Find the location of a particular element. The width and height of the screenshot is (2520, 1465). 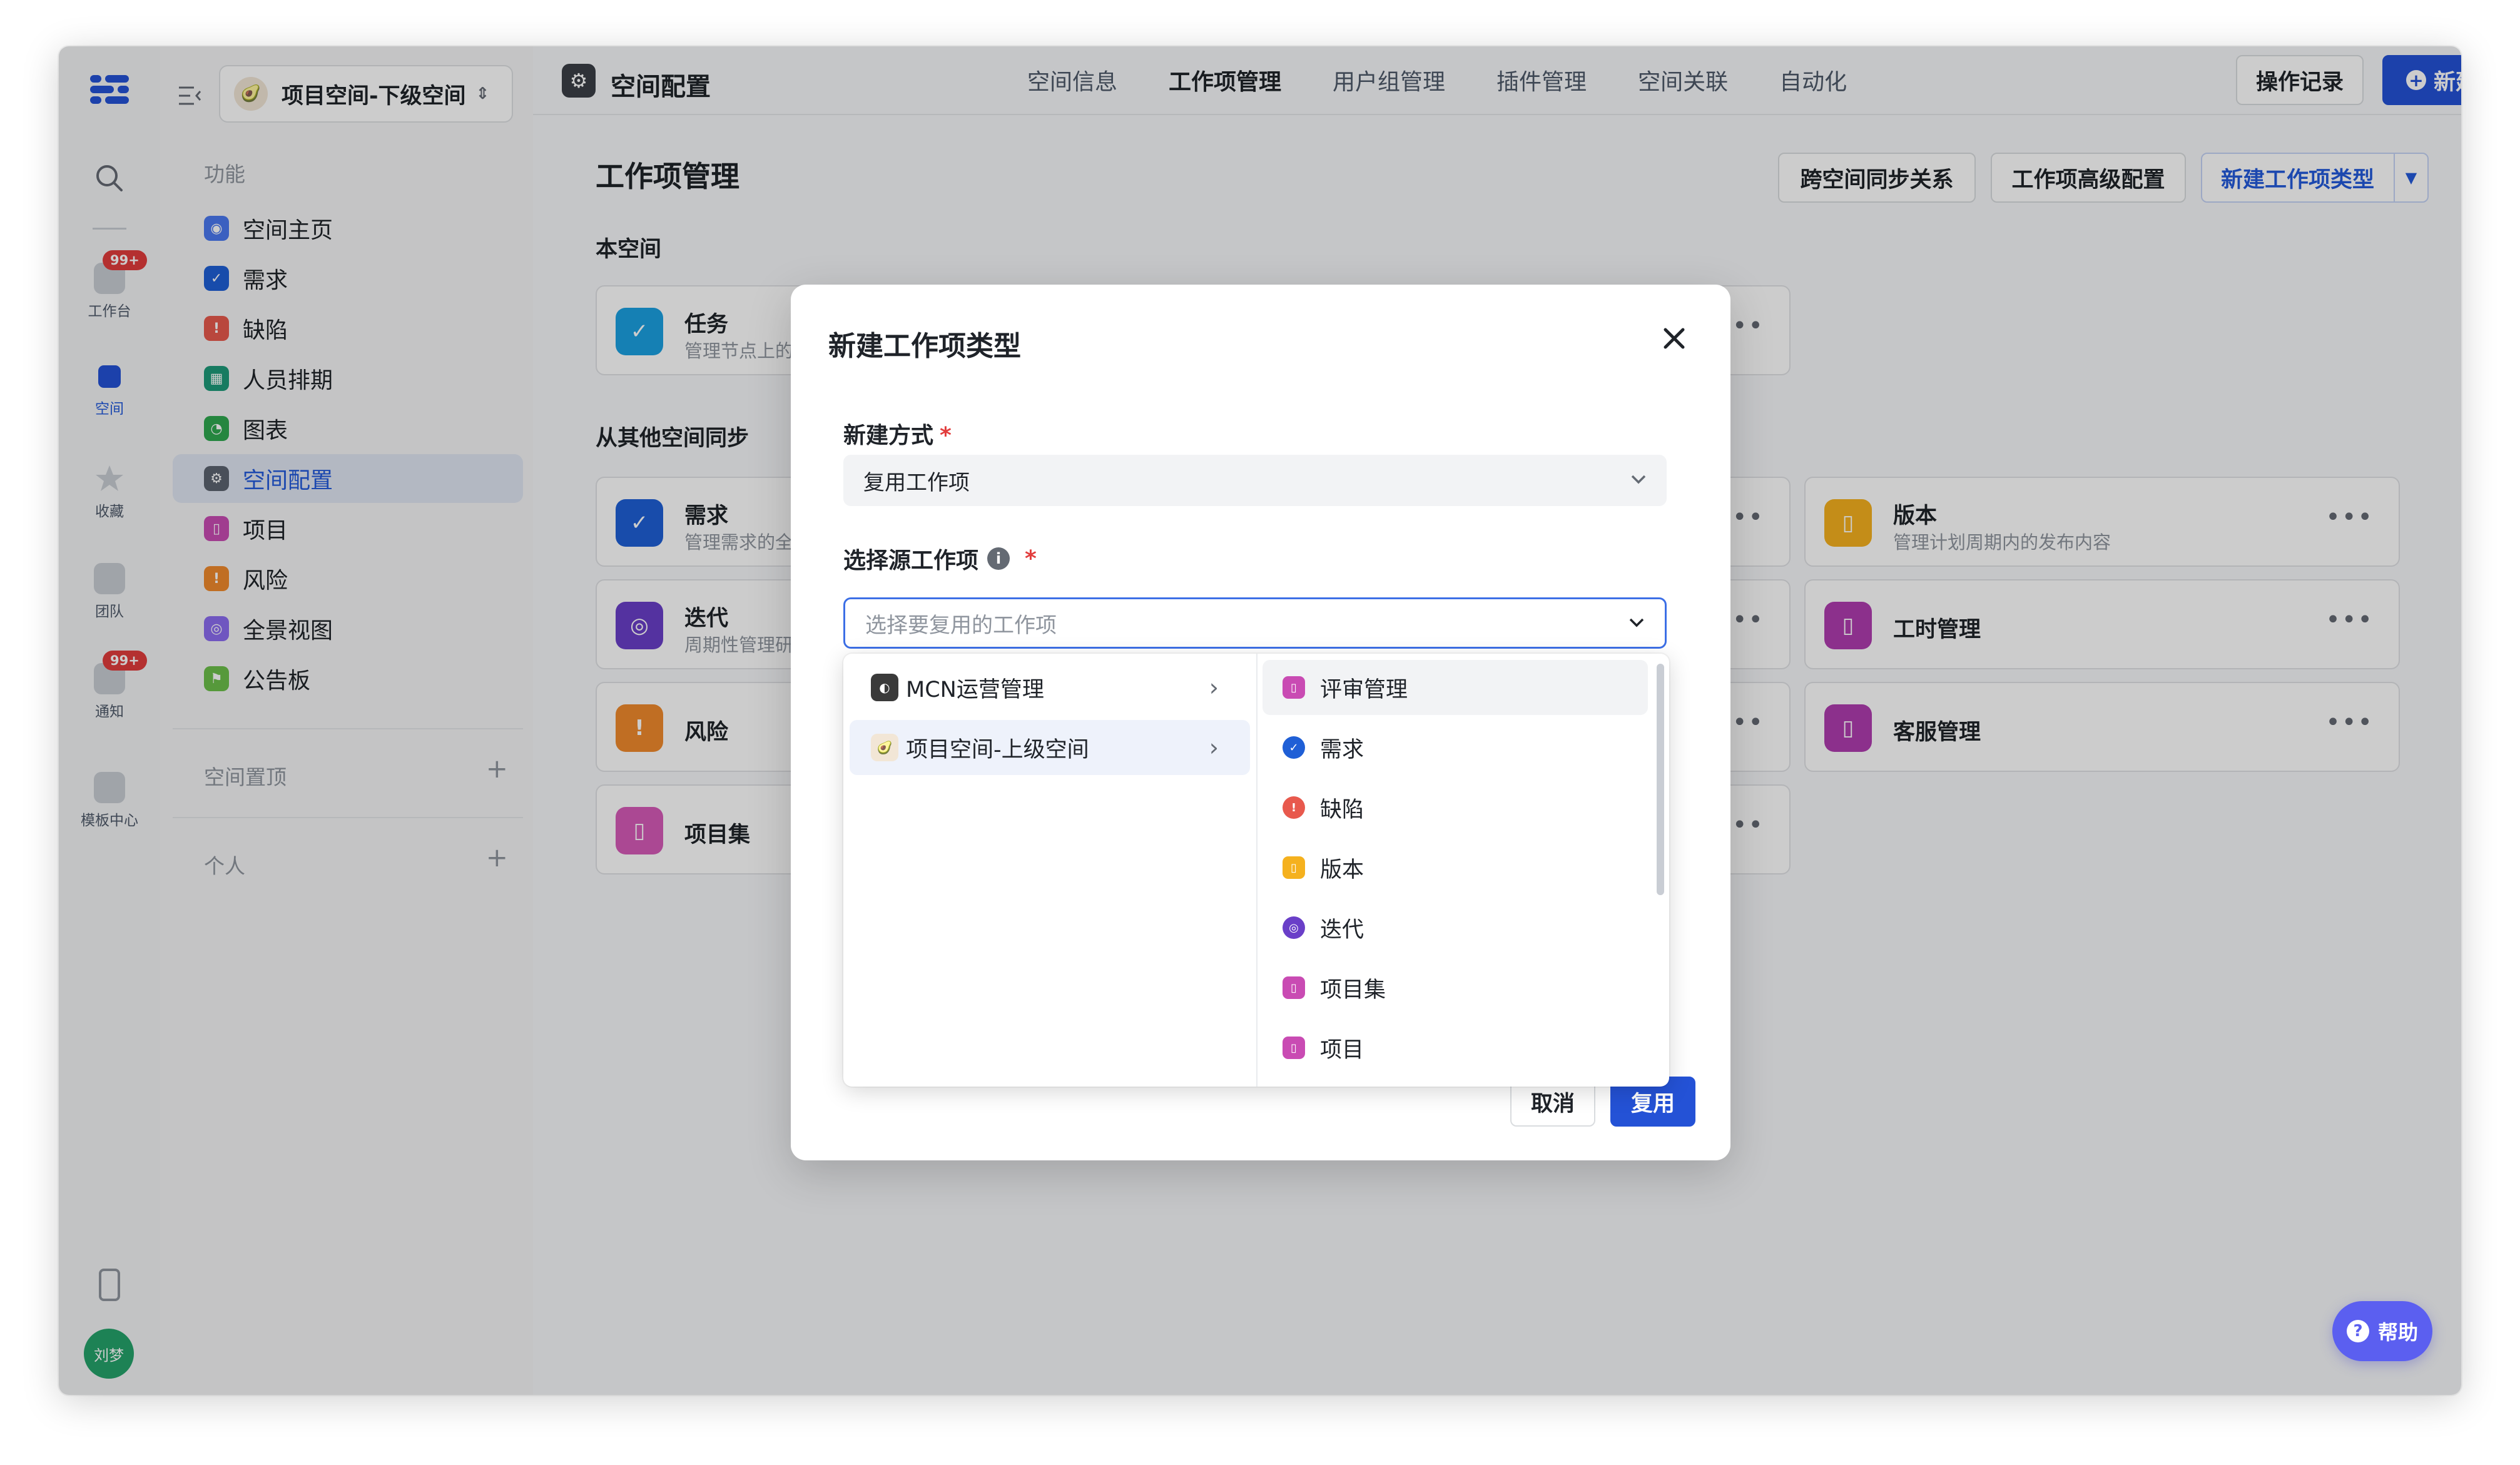

close-icon is located at coordinates (1674, 338).